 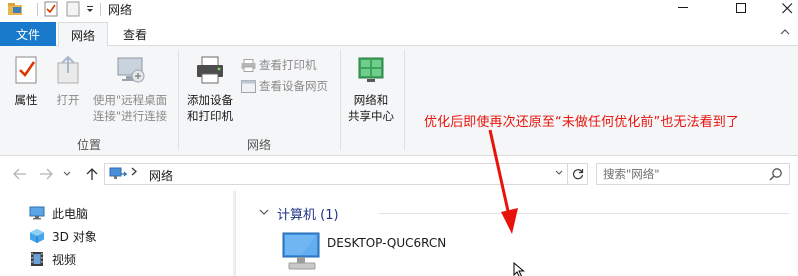 What do you see at coordinates (46, 174) in the screenshot?
I see `forward-button` at bounding box center [46, 174].